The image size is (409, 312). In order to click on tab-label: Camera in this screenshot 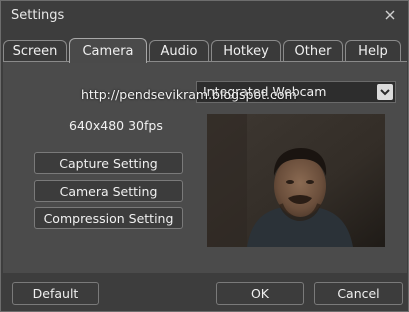, I will do `click(108, 51)`.